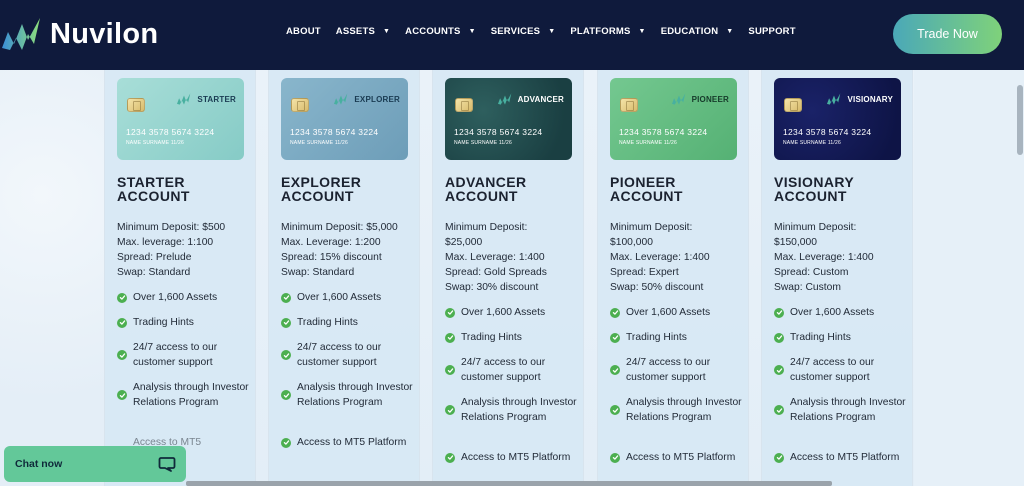 This screenshot has width=1024, height=486. I want to click on scrollbar-thumb, so click(1020, 120).